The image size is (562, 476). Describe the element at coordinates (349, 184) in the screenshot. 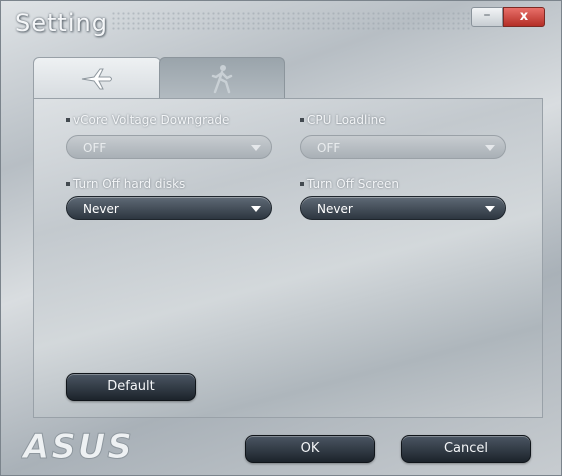

I see `turn-off-screen-label: Turn Off Screen` at that location.